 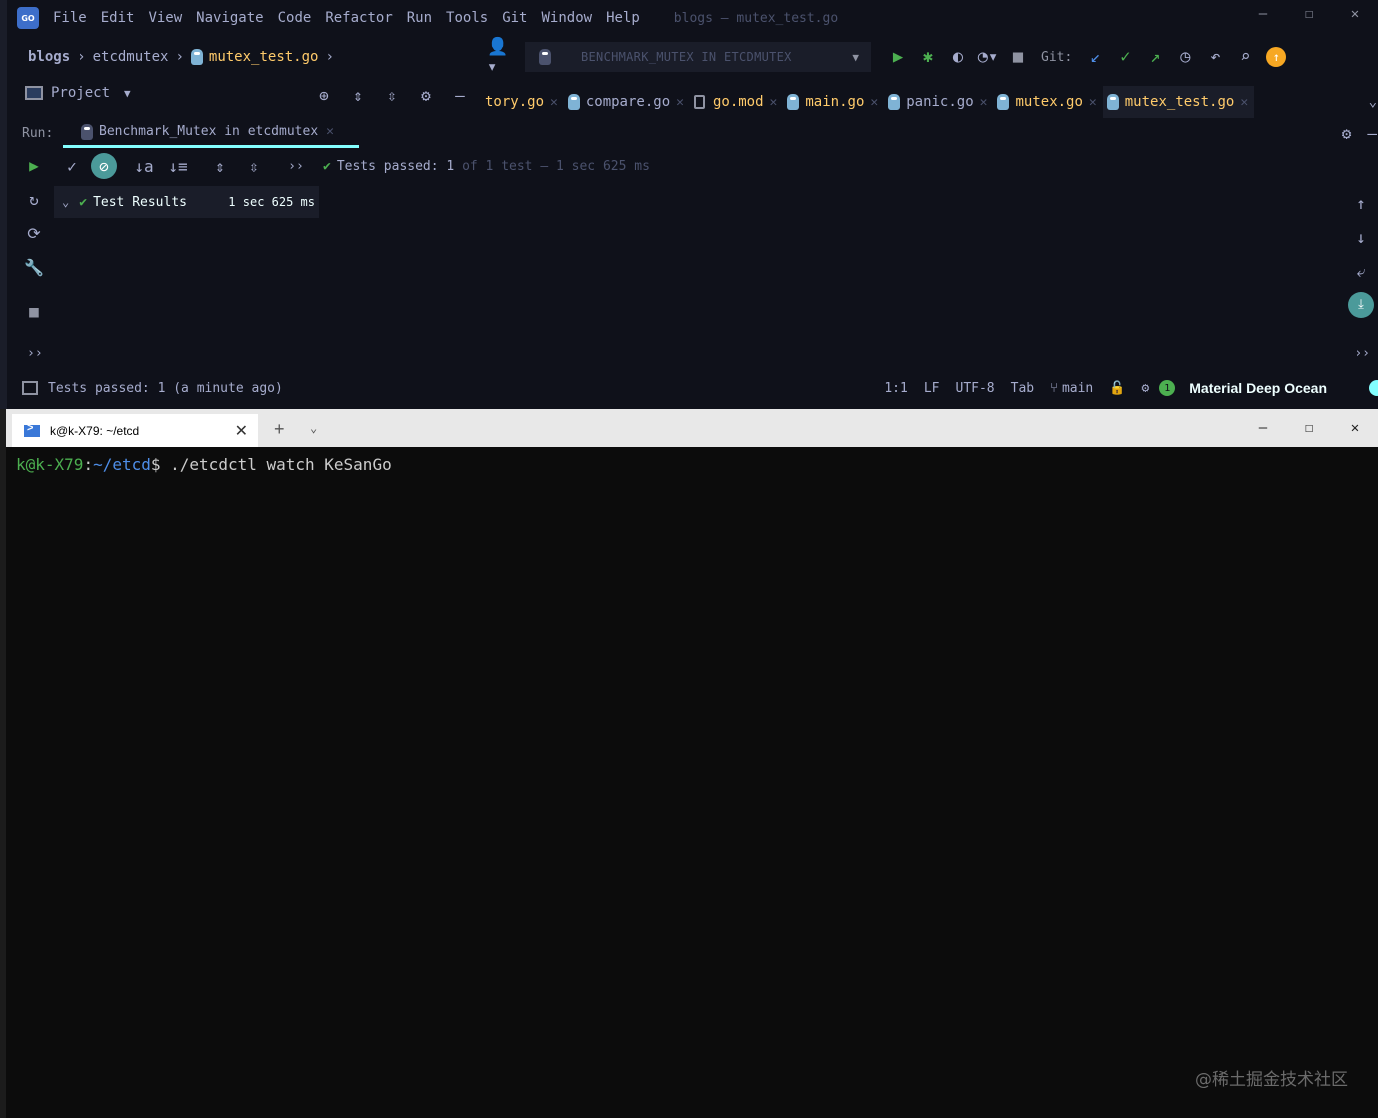 What do you see at coordinates (698, 57) in the screenshot?
I see `run-config-selector: BENCHMARK_MUTEX IN ETCDMUTEX ▼` at bounding box center [698, 57].